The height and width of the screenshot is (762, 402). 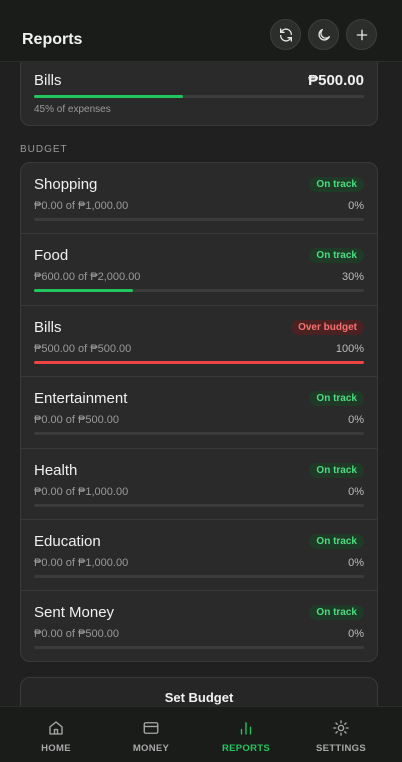 I want to click on nav-label-money: MONEY, so click(x=151, y=748).